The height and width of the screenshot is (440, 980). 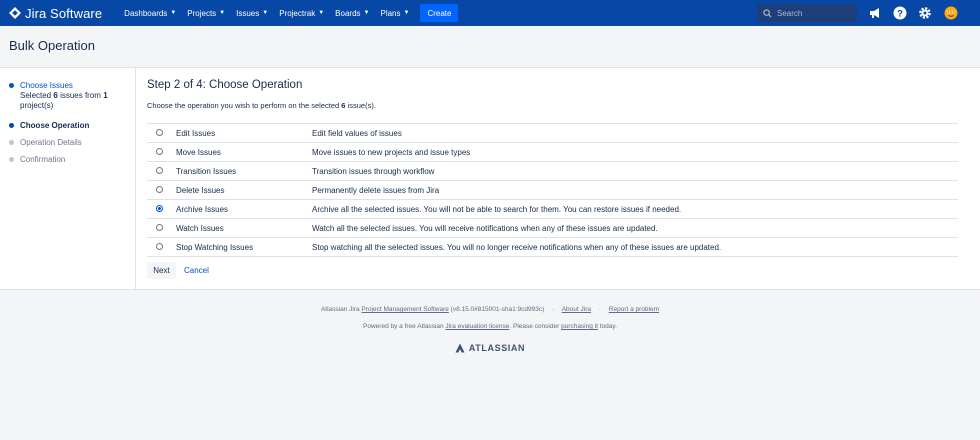 What do you see at coordinates (340, 309) in the screenshot?
I see `footer-text: Atlassian Jira` at bounding box center [340, 309].